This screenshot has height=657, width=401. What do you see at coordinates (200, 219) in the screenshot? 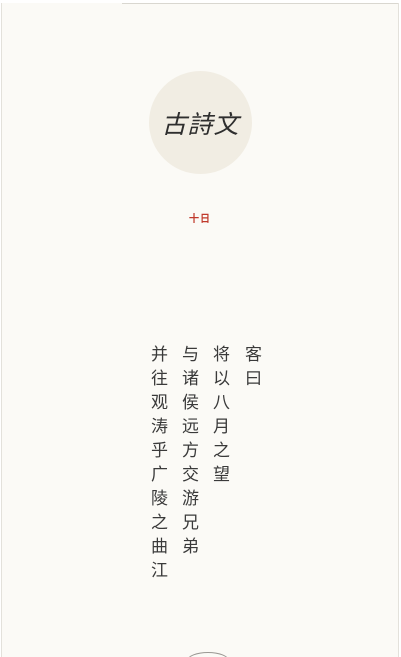
I see `date-label: 十日` at bounding box center [200, 219].